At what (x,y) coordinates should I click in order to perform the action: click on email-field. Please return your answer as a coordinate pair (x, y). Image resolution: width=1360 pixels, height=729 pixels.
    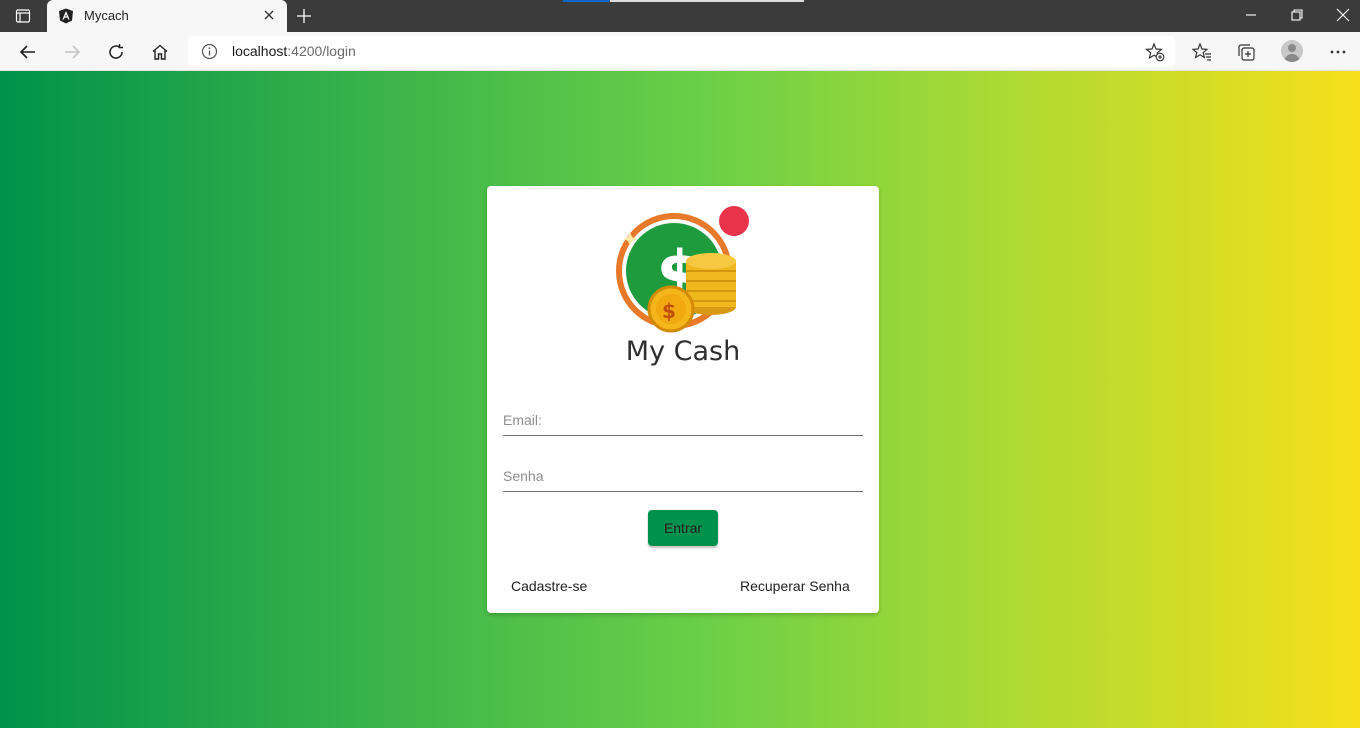
    Looking at the image, I should click on (683, 420).